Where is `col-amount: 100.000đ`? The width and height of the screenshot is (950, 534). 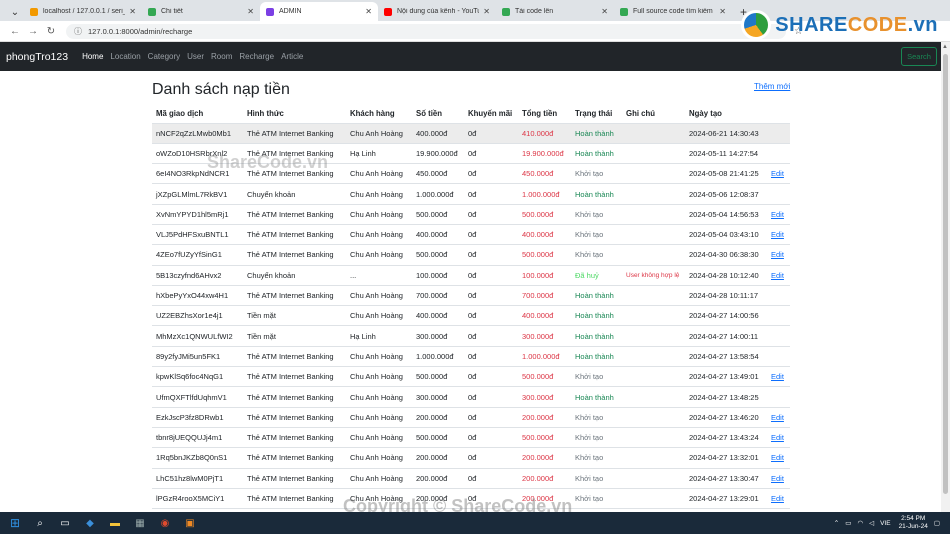
col-amount: 100.000đ is located at coordinates (438, 275).